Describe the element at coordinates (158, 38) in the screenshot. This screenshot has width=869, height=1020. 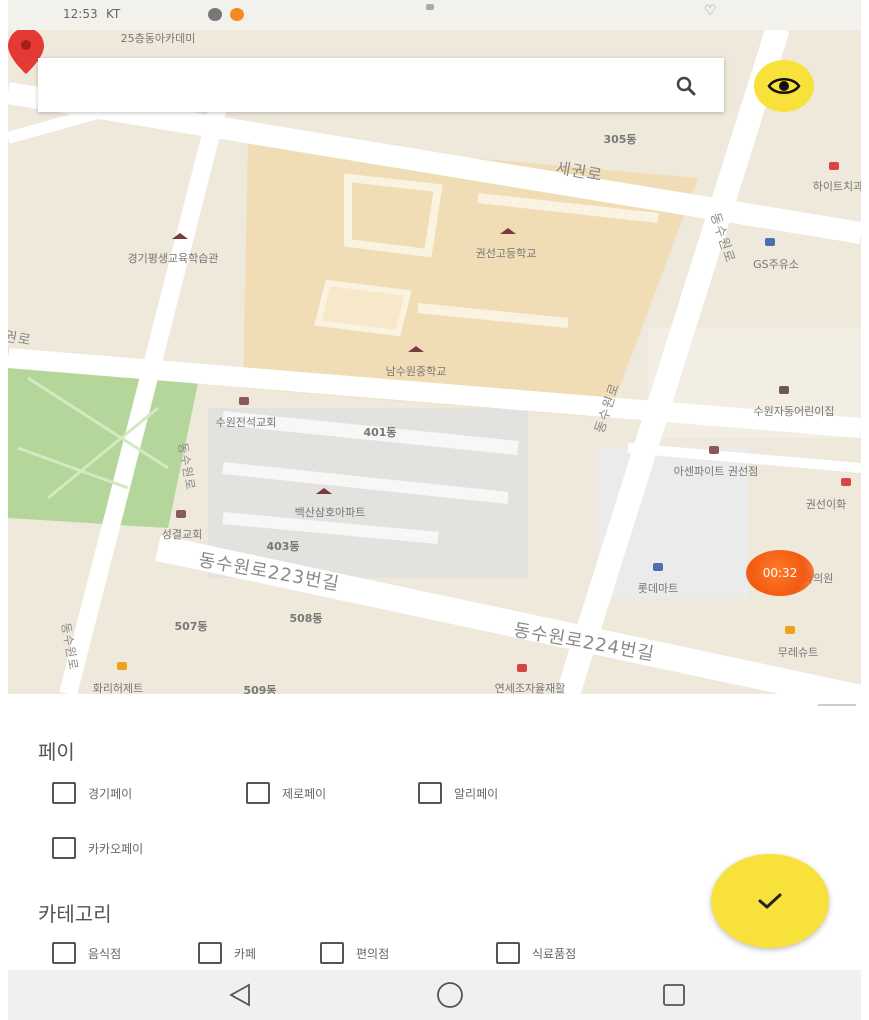
I see `poi-label: 25층동아카데미` at that location.